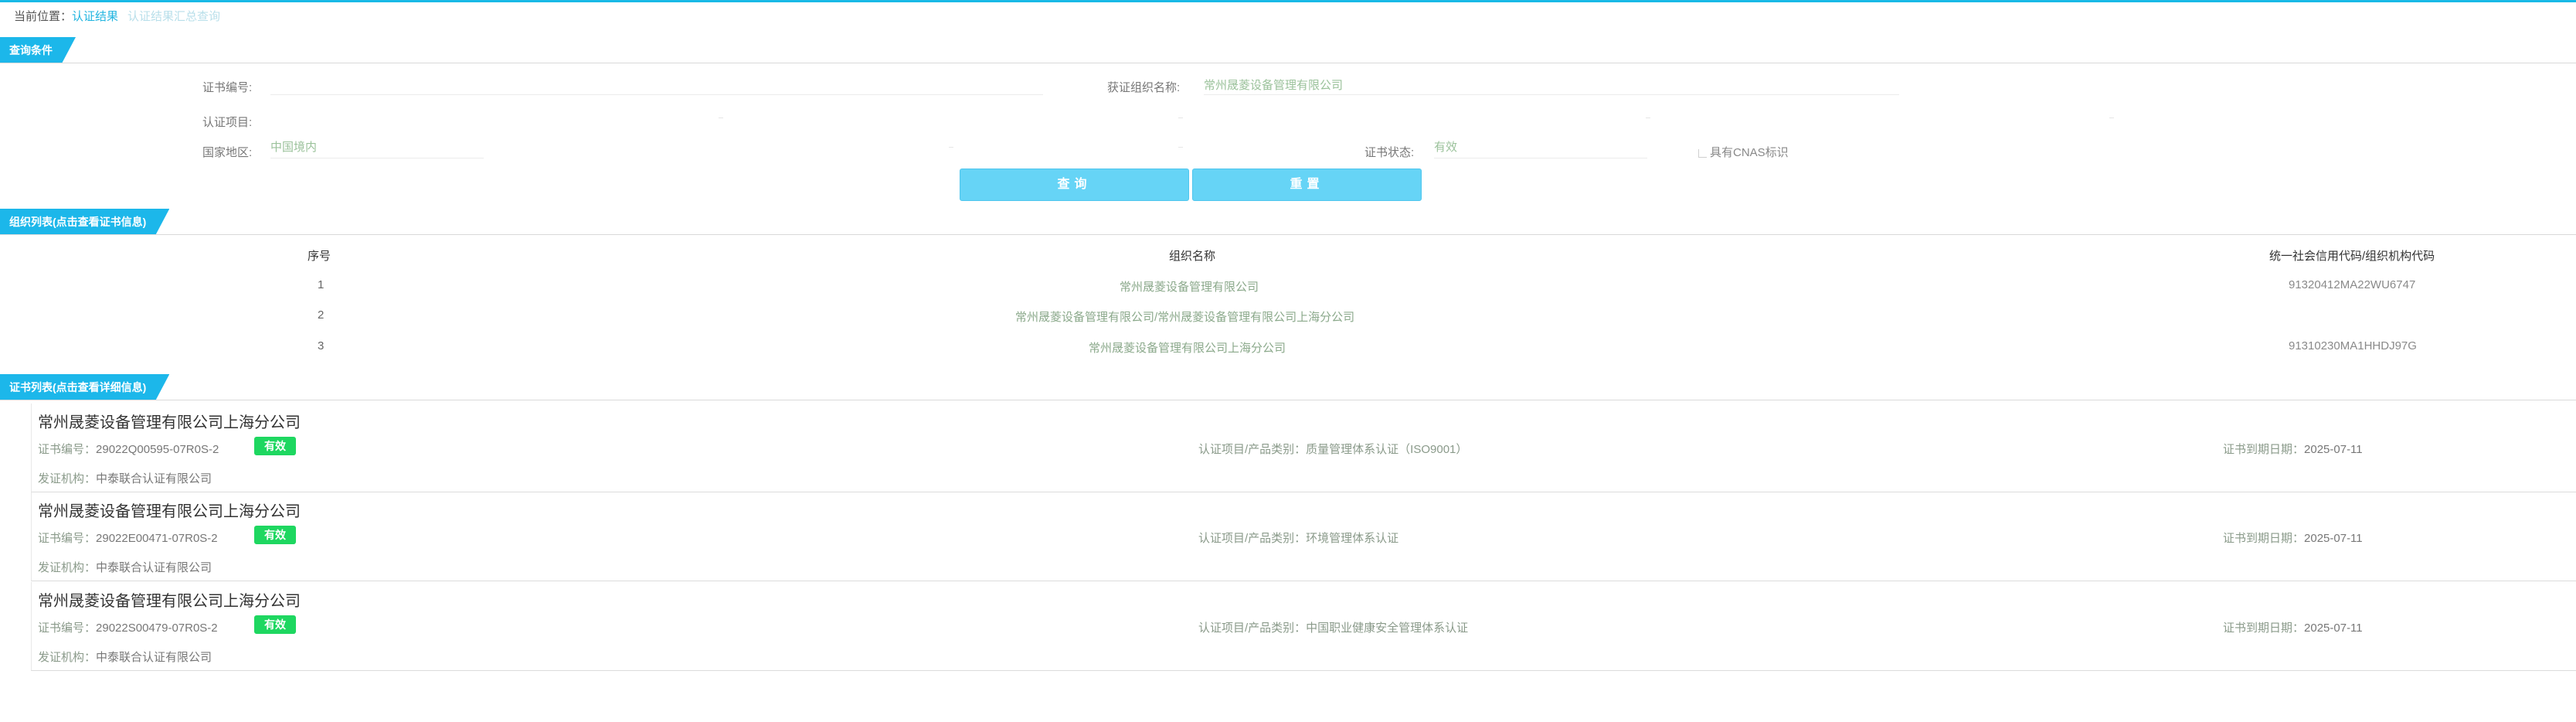 This screenshot has width=2576, height=722. Describe the element at coordinates (321, 284) in the screenshot. I see `org-row-index: 1` at that location.